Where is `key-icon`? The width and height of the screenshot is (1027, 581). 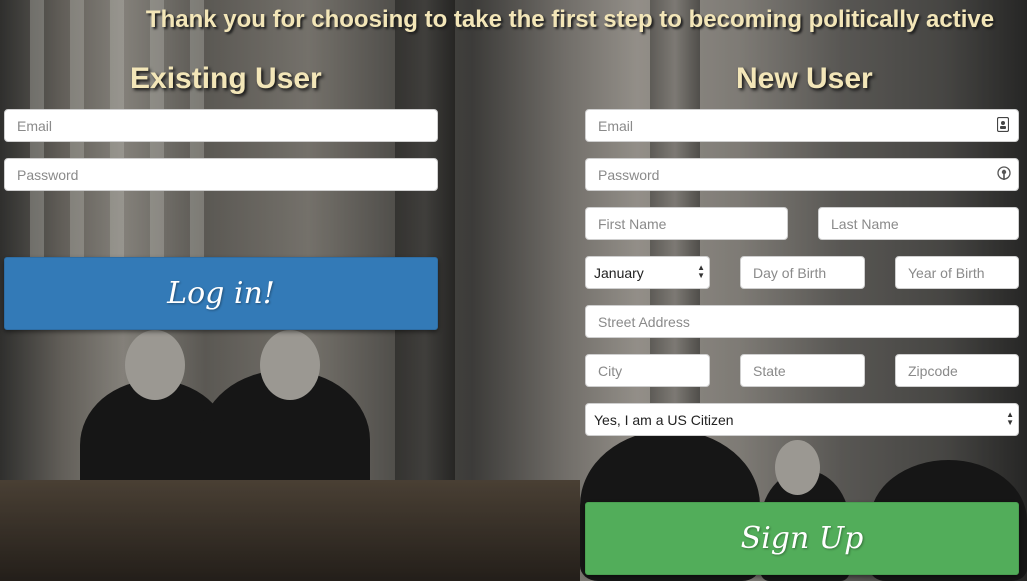
key-icon is located at coordinates (1004, 174).